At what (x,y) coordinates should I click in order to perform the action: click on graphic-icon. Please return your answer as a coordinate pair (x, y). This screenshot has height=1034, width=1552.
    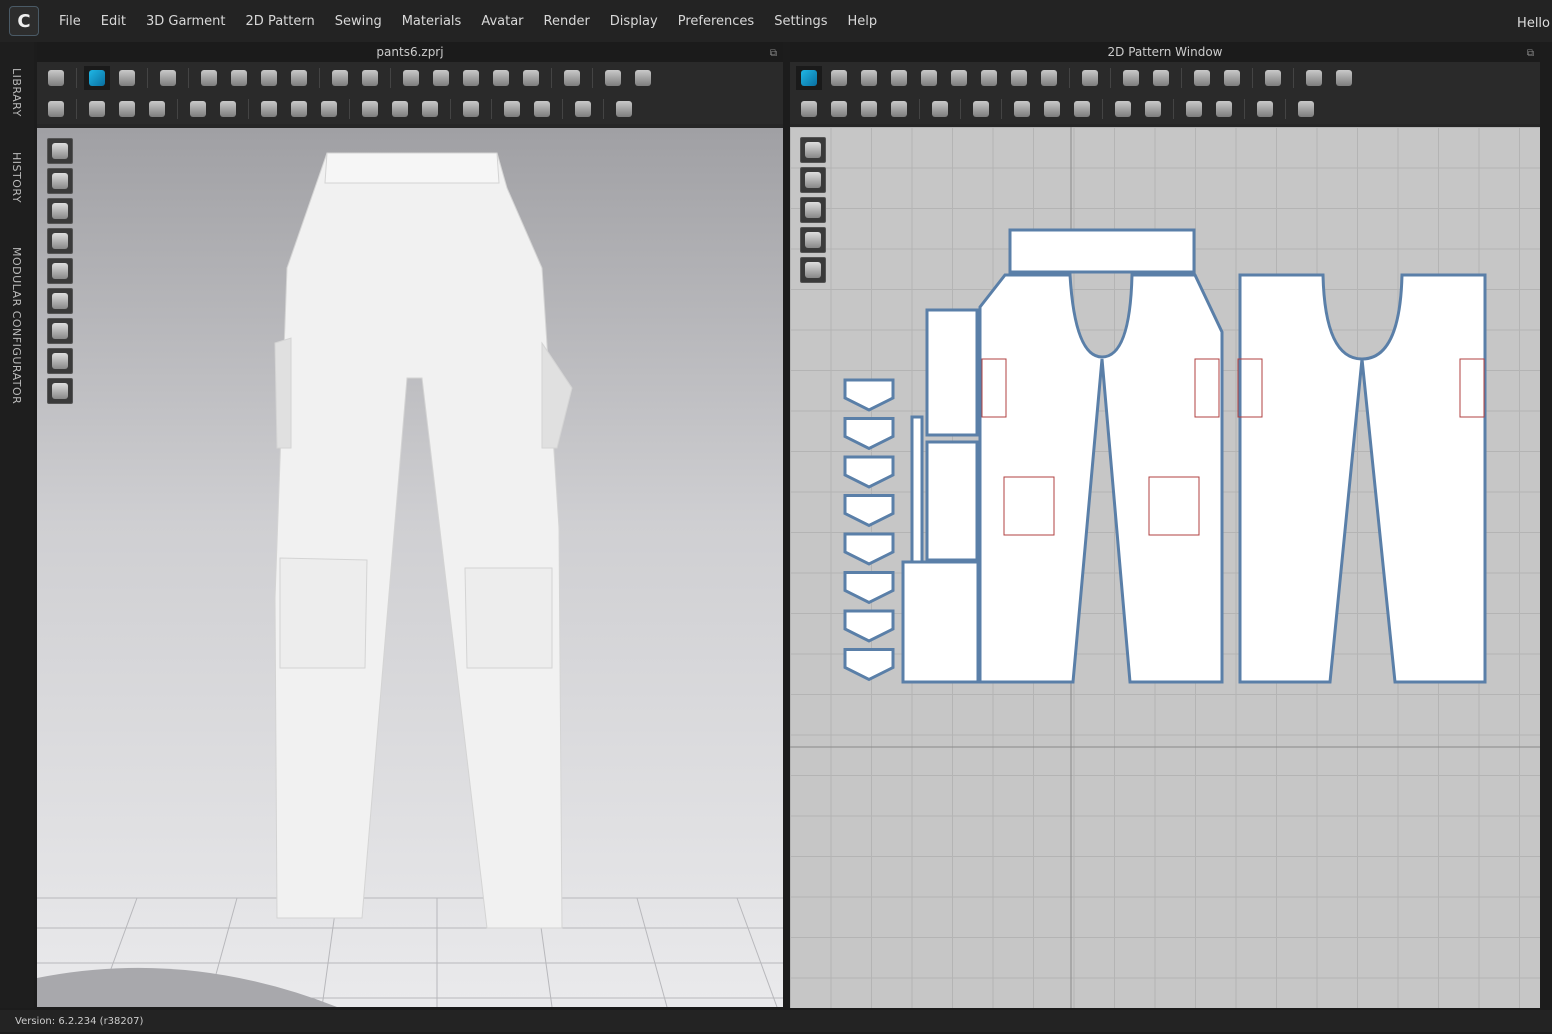
    Looking at the image, I should click on (299, 109).